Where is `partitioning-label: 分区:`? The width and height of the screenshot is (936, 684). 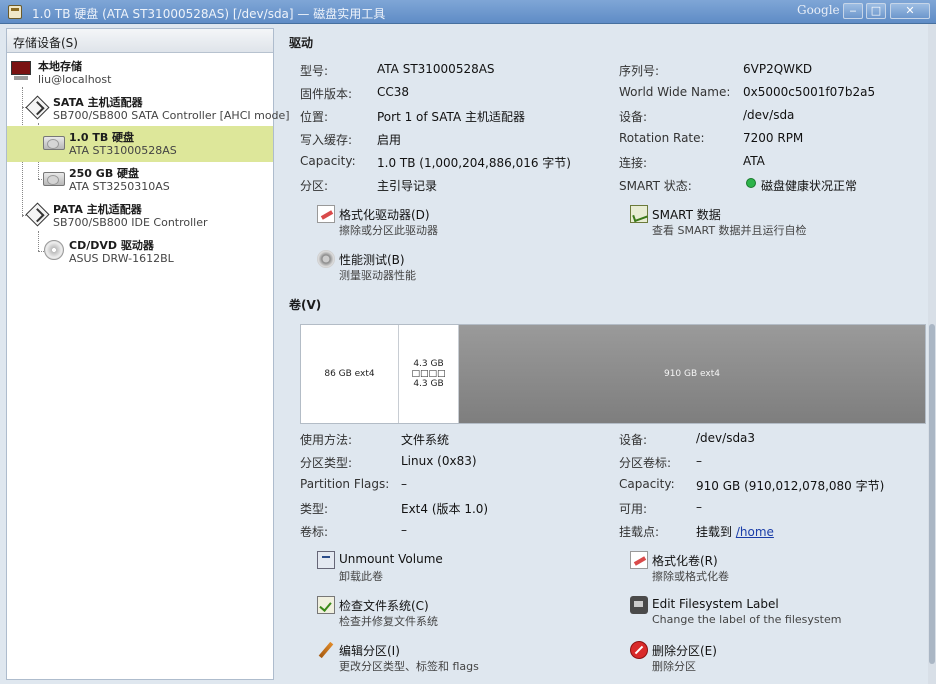 partitioning-label: 分区: is located at coordinates (314, 186).